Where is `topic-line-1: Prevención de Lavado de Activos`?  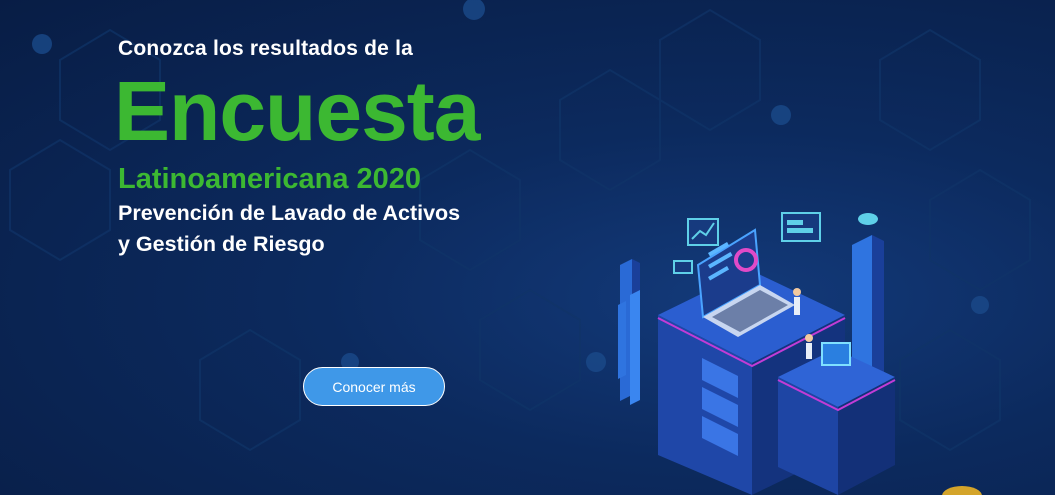 topic-line-1: Prevención de Lavado de Activos is located at coordinates (289, 213).